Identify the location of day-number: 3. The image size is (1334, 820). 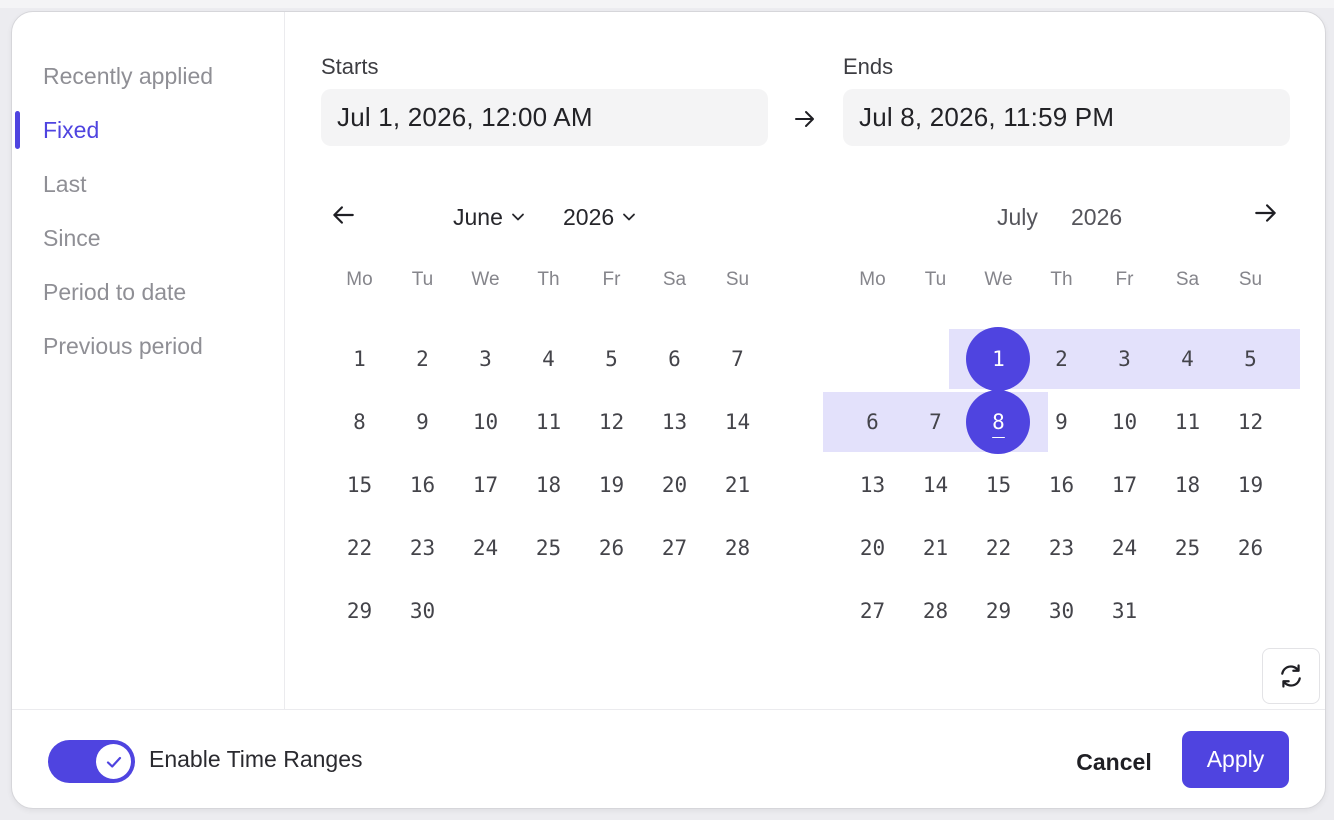
(1124, 359).